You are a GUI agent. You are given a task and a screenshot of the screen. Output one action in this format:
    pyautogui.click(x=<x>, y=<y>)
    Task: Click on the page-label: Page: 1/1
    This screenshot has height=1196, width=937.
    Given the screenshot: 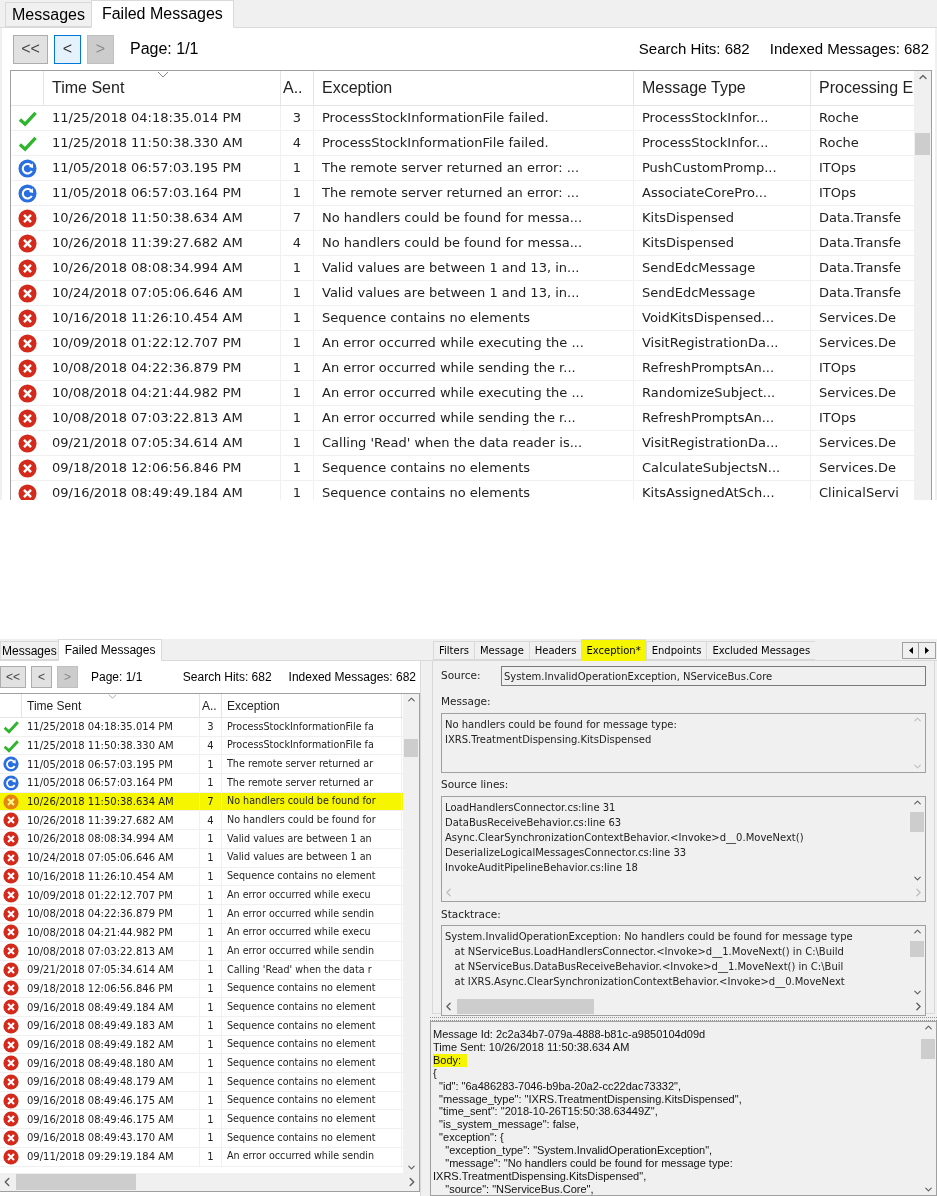 What is the action you would take?
    pyautogui.click(x=164, y=49)
    